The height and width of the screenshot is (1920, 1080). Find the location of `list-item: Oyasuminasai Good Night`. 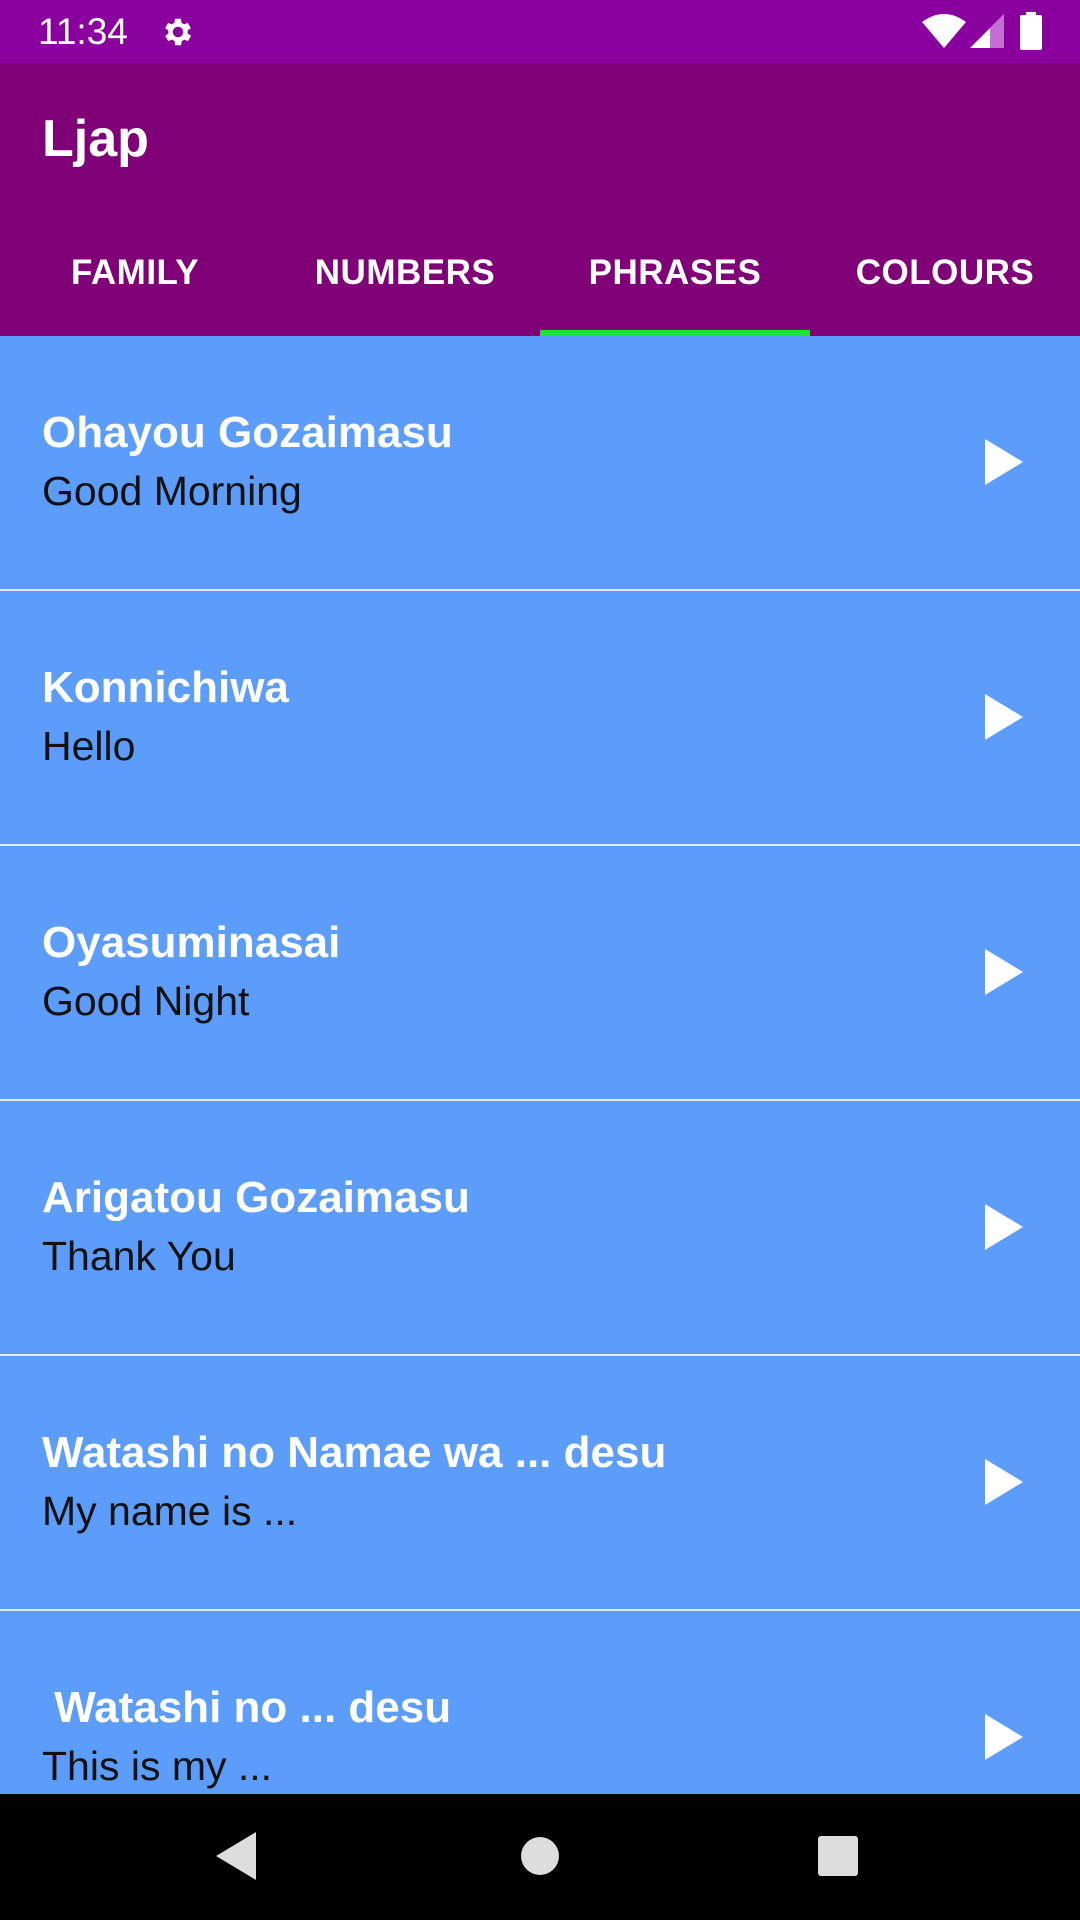

list-item: Oyasuminasai Good Night is located at coordinates (540, 973).